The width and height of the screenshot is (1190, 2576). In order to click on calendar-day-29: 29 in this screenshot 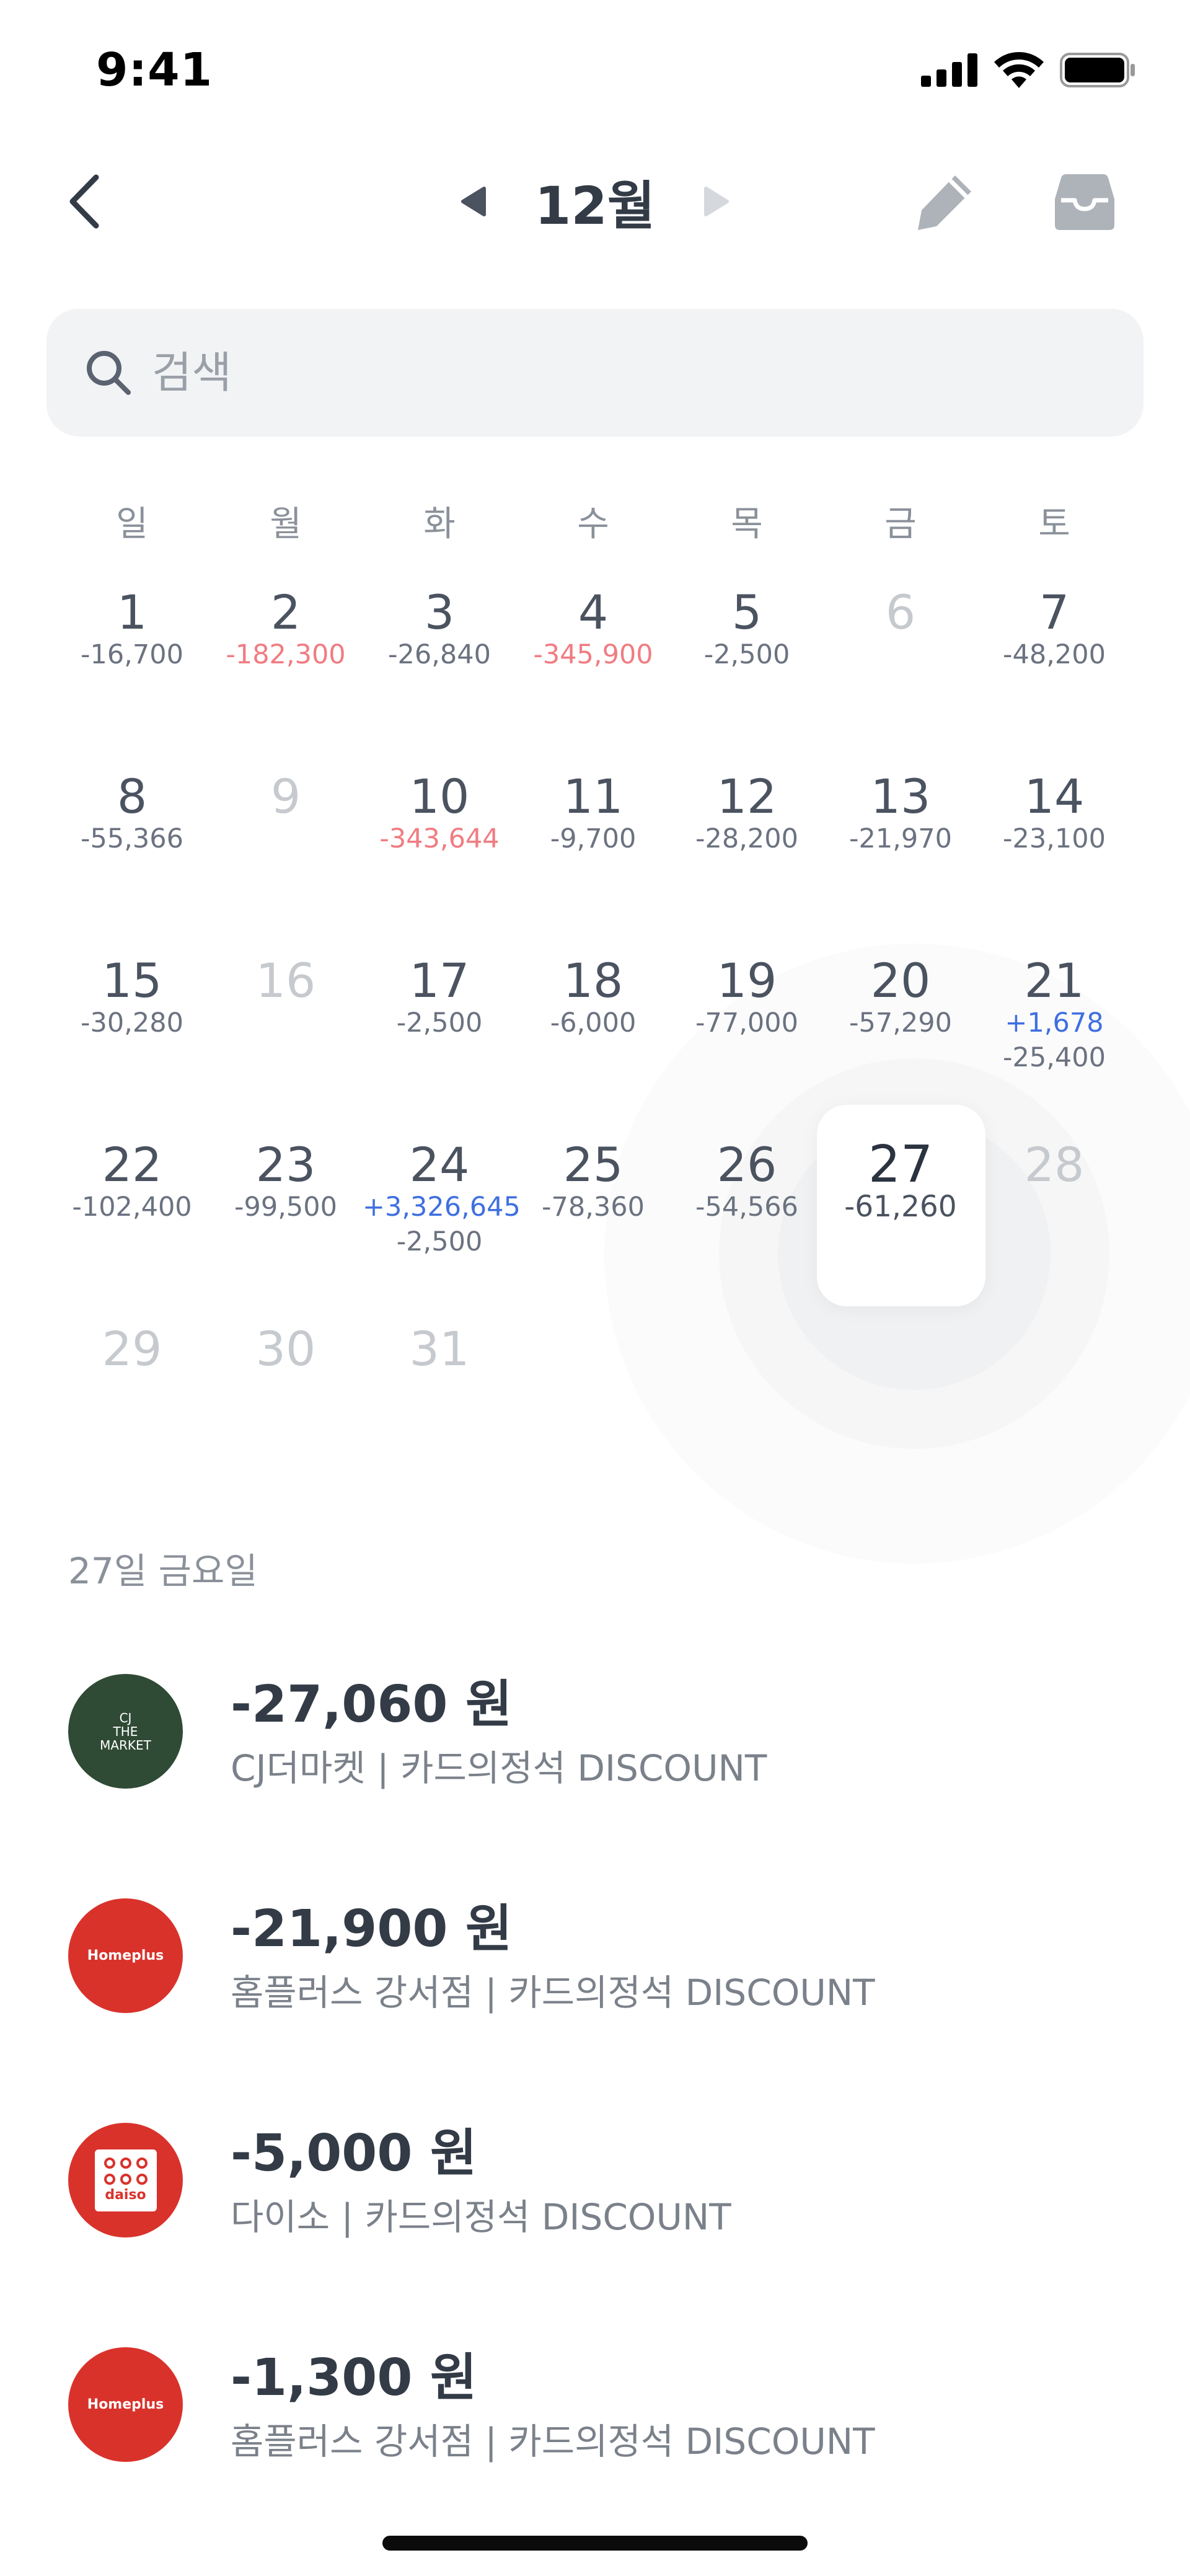, I will do `click(132, 1329)`.